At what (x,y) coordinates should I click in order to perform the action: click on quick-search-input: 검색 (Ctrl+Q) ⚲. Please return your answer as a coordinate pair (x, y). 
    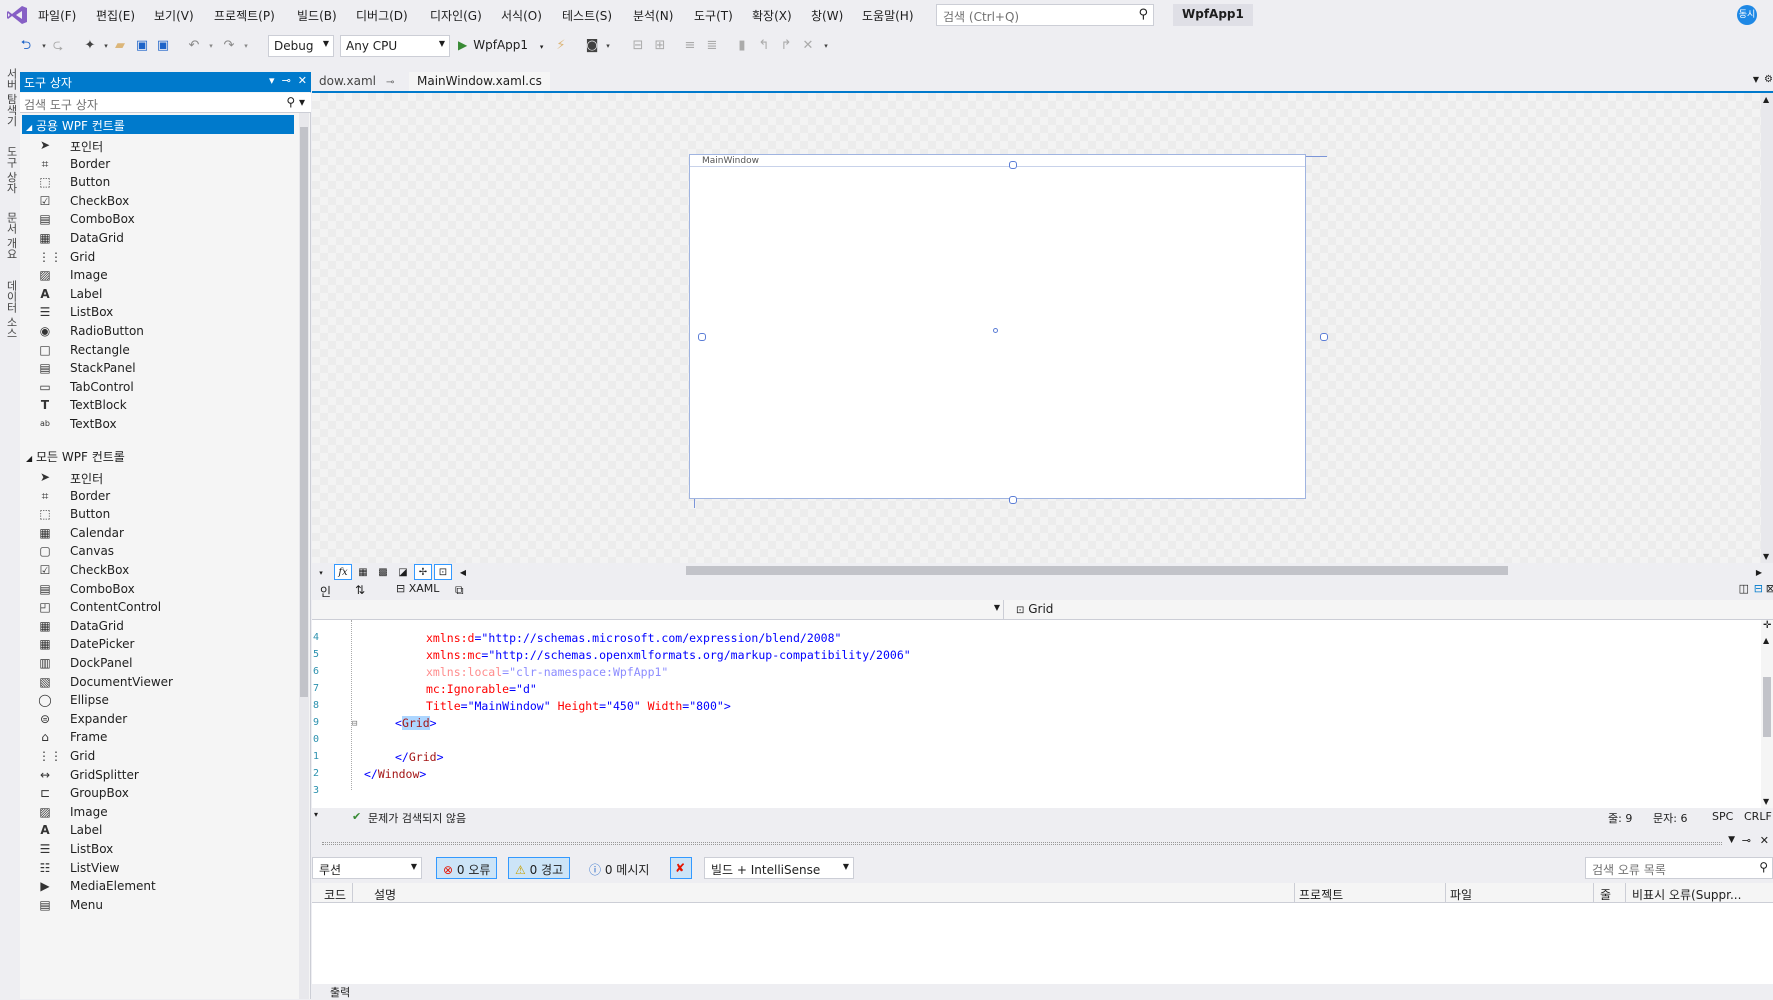
    Looking at the image, I should click on (1045, 15).